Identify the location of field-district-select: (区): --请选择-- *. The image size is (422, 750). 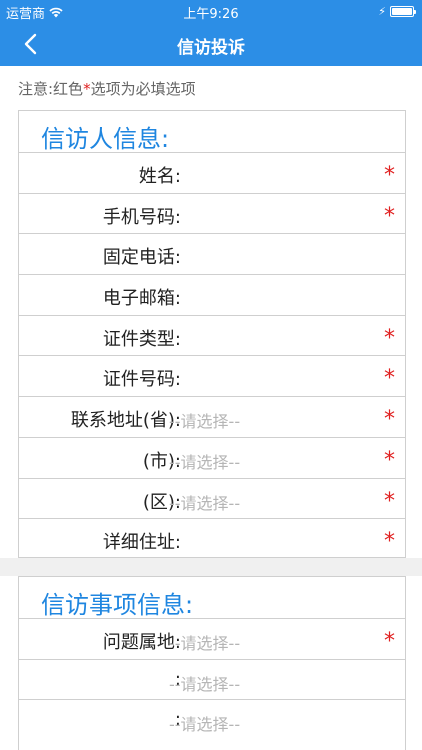
(212, 498).